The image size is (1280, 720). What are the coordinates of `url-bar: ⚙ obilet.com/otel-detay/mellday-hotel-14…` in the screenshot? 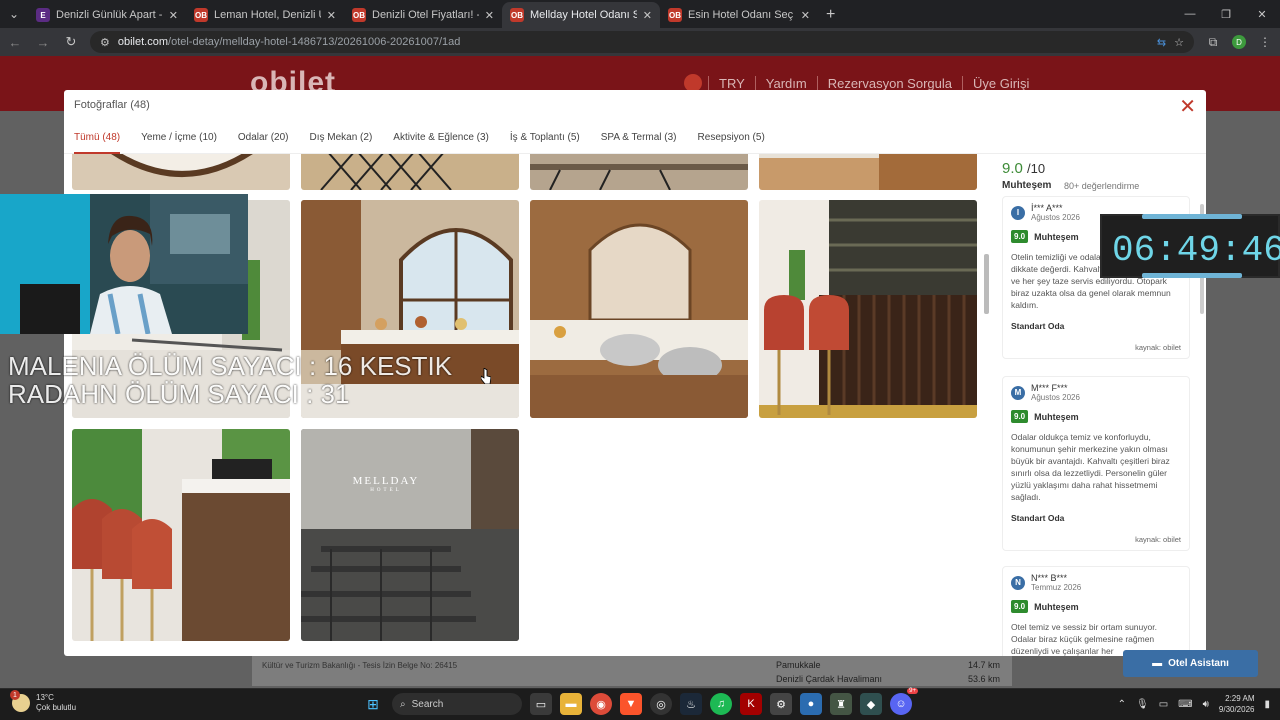 It's located at (642, 42).